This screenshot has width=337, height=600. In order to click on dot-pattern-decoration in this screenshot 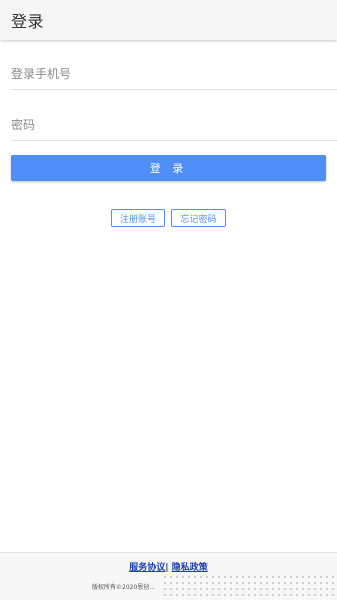, I will do `click(249, 587)`.